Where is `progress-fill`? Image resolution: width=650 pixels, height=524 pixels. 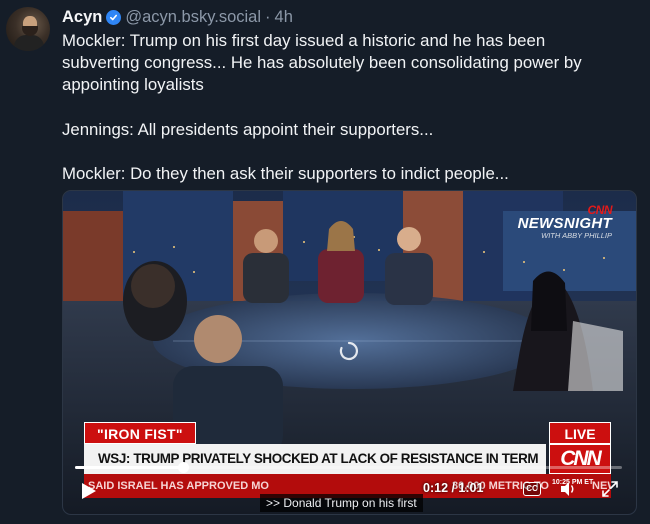 progress-fill is located at coordinates (129, 467).